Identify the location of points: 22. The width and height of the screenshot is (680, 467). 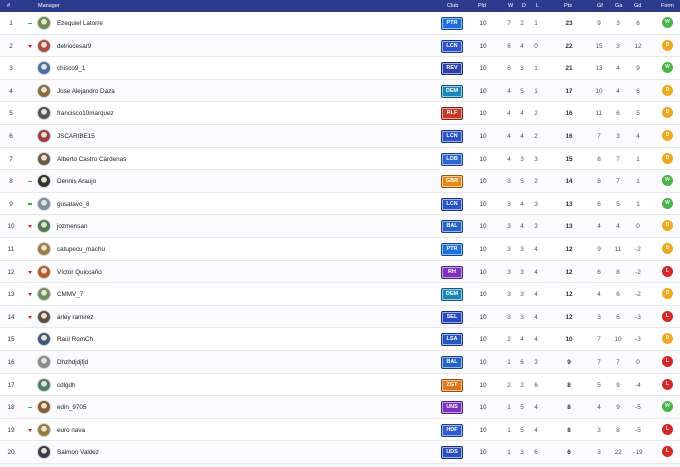
(569, 46).